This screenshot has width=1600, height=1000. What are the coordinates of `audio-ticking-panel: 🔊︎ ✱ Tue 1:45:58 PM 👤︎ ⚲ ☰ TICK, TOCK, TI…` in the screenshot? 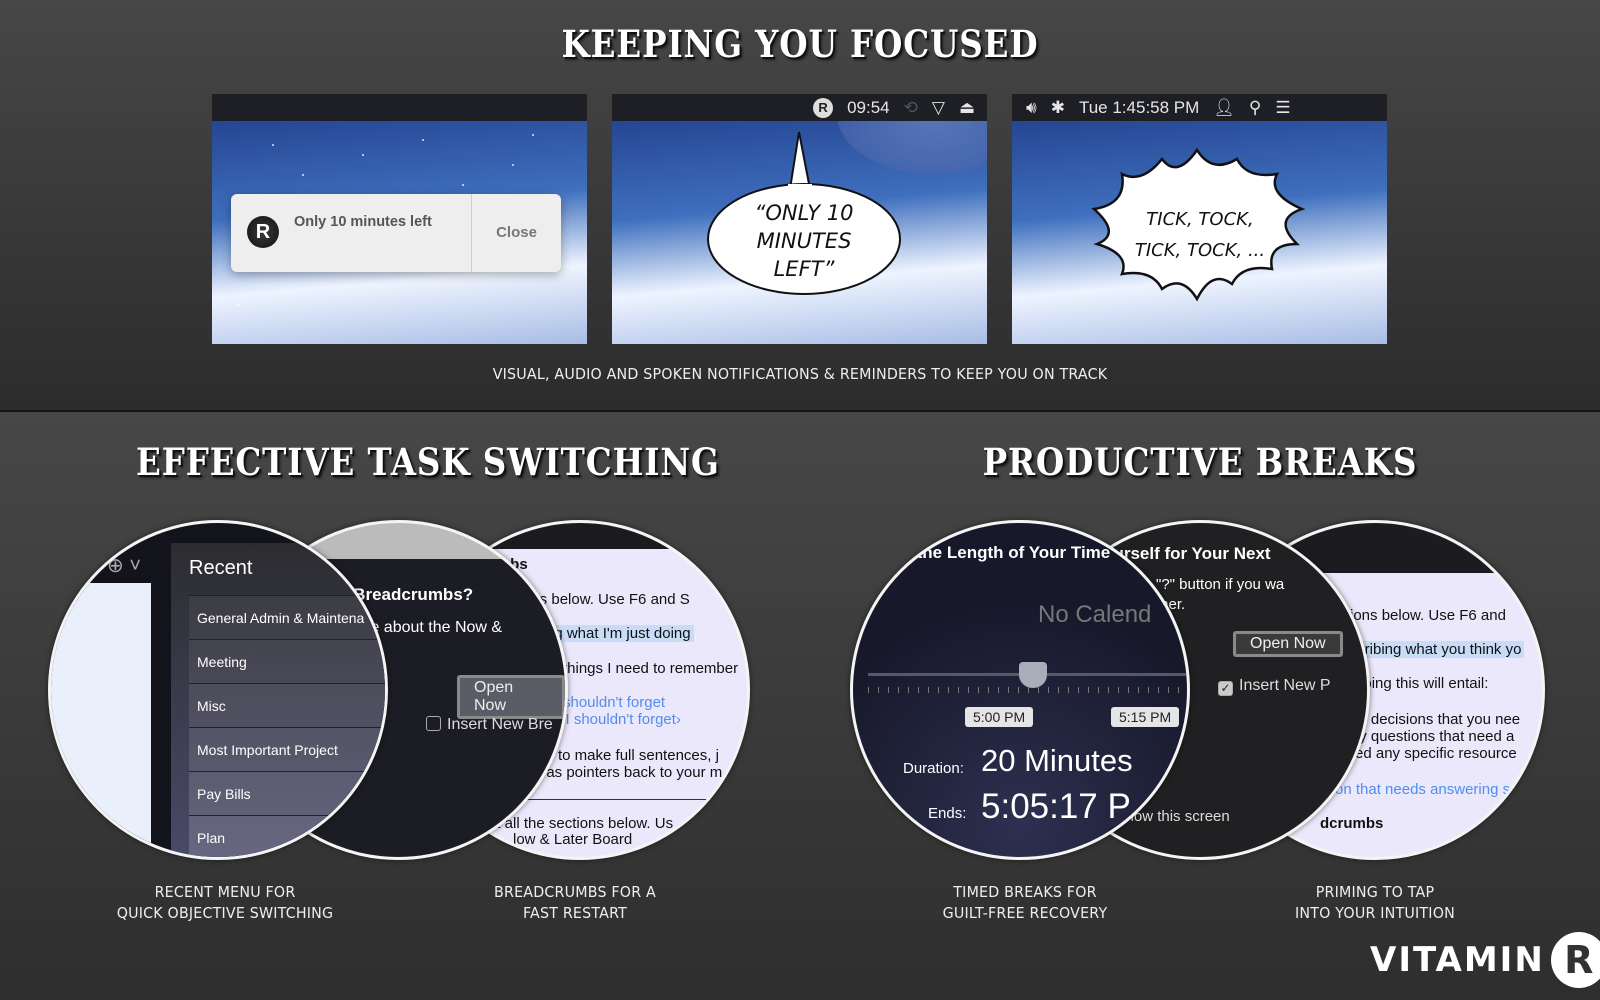 It's located at (1199, 219).